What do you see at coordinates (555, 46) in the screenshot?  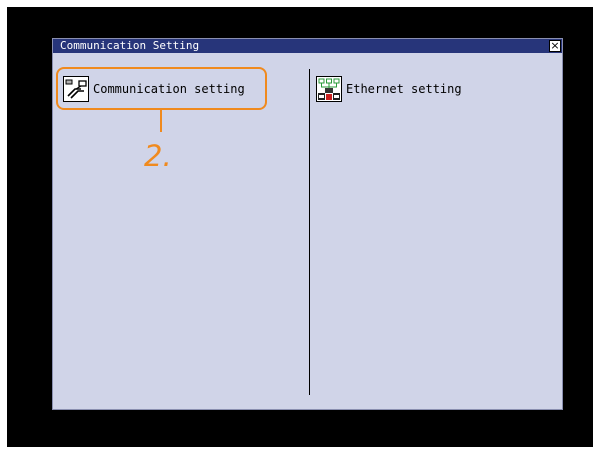 I see `close-button: ×` at bounding box center [555, 46].